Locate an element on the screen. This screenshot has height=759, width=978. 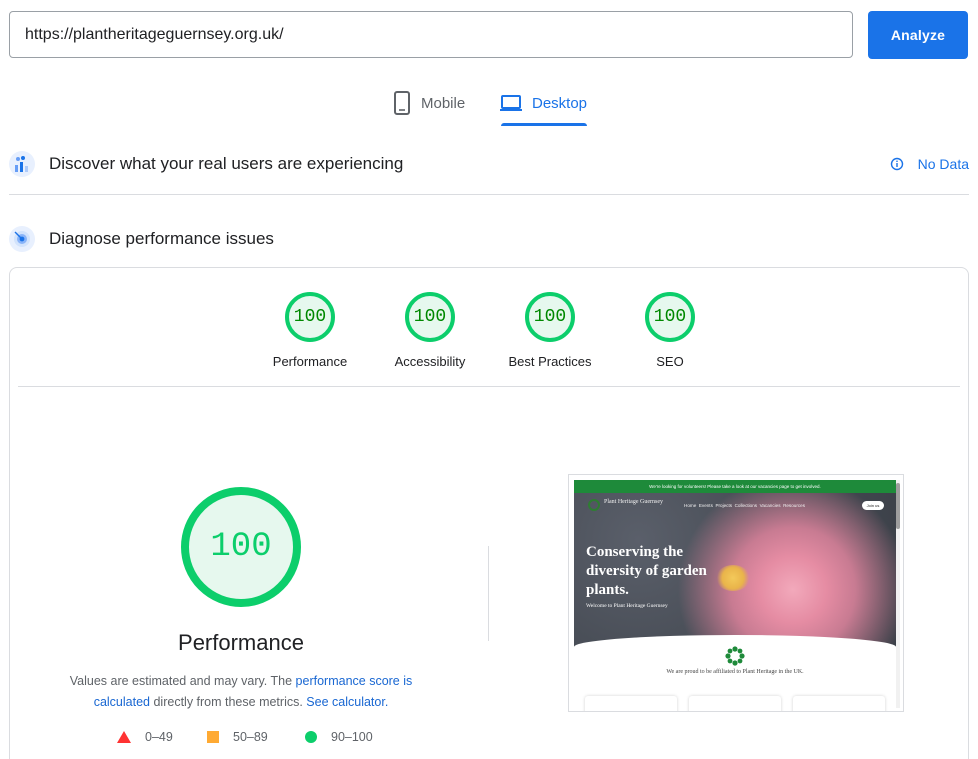
tab-mobile-label: Mobile is located at coordinates (443, 103).